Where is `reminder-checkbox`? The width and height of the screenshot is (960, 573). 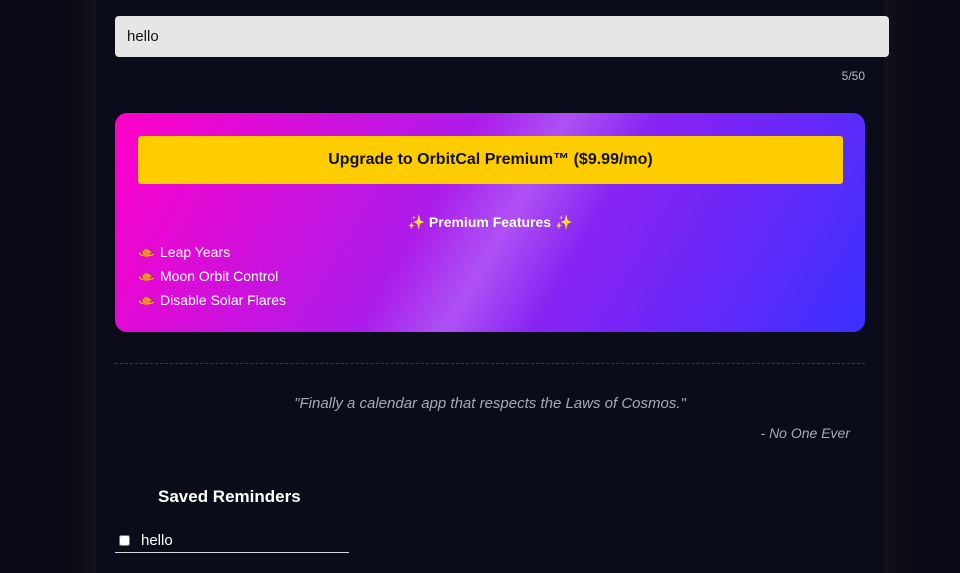 reminder-checkbox is located at coordinates (124, 540).